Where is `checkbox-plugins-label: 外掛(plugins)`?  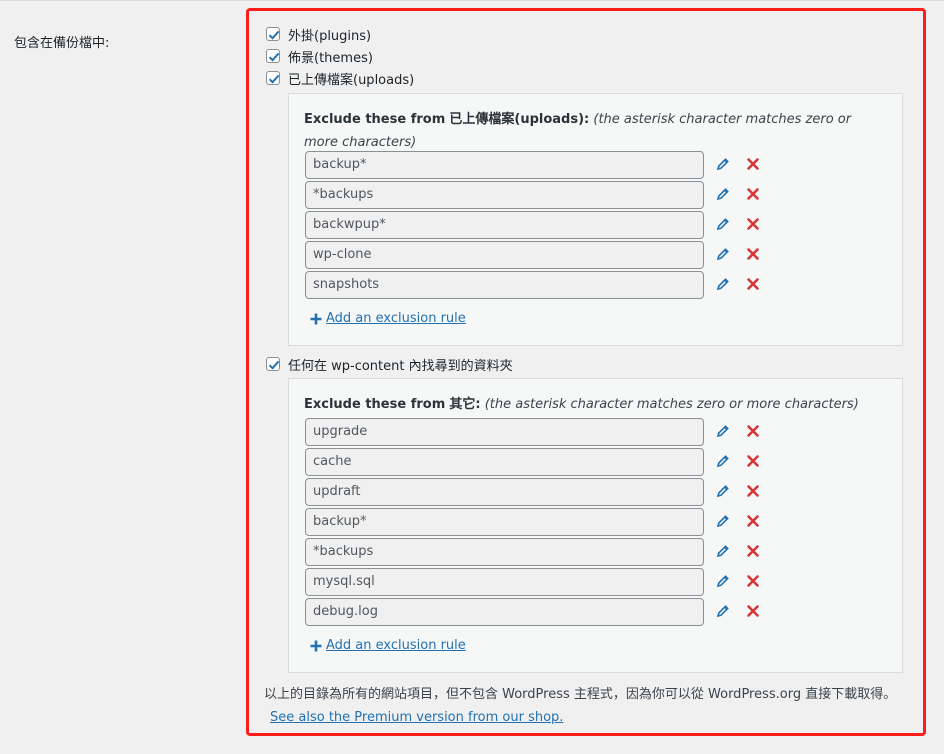 checkbox-plugins-label: 外掛(plugins) is located at coordinates (330, 36).